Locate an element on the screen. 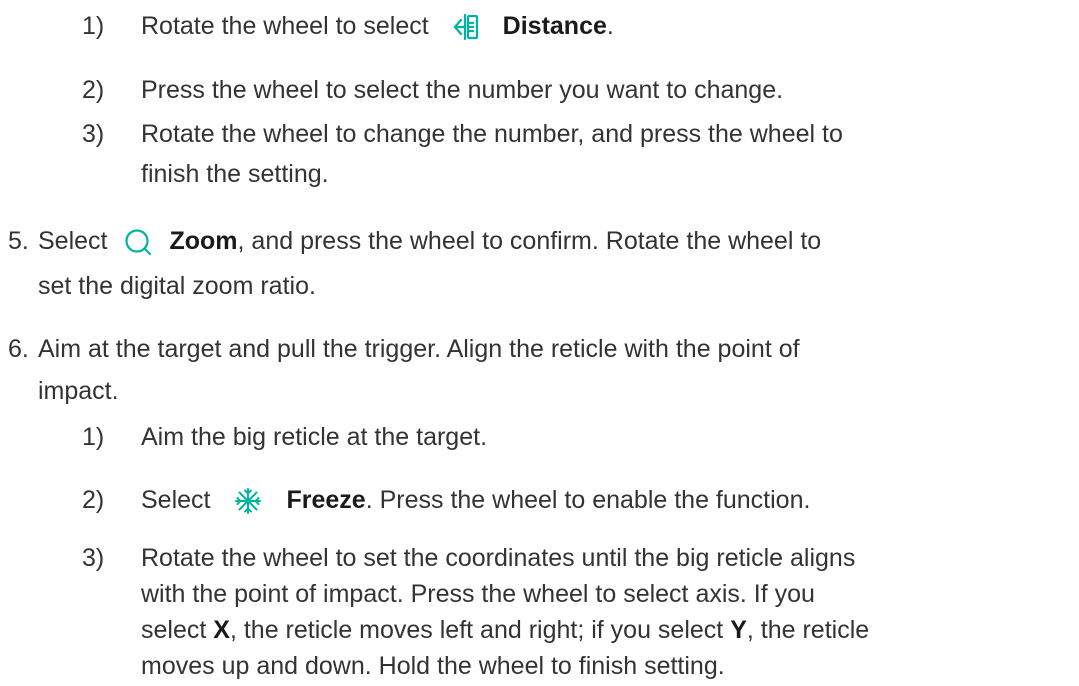  zoom-icon is located at coordinates (138, 242).